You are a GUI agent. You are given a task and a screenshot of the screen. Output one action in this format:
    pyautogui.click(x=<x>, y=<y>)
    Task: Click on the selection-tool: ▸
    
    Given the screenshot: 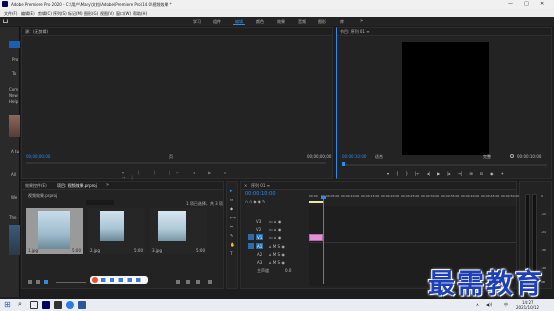 What is the action you would take?
    pyautogui.click(x=231, y=191)
    